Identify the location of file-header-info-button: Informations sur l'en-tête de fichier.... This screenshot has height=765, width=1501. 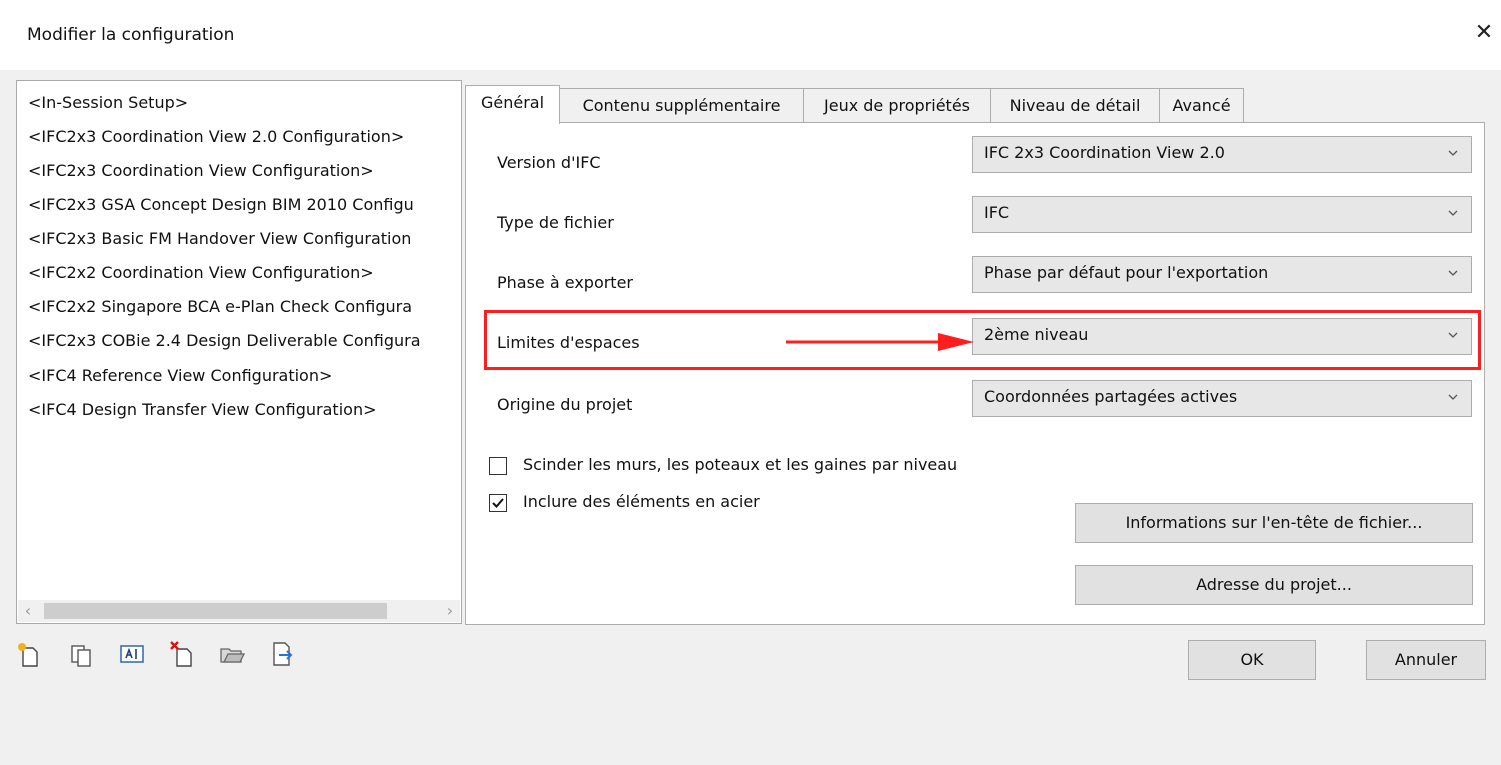
(1274, 523).